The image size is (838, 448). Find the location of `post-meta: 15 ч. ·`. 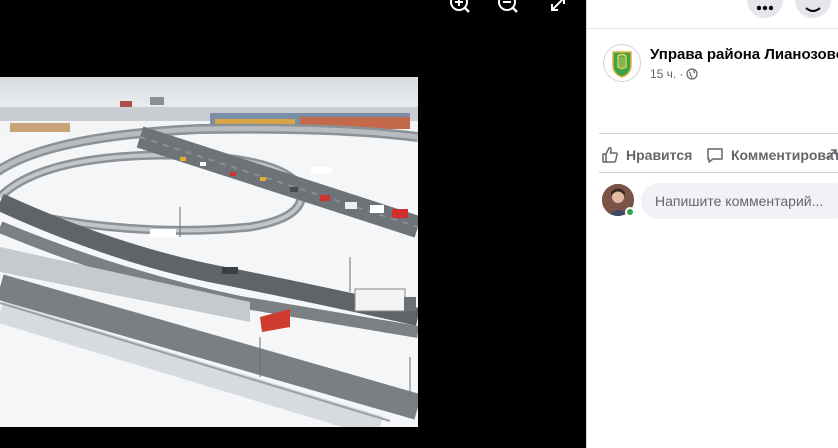

post-meta: 15 ч. · is located at coordinates (674, 74).